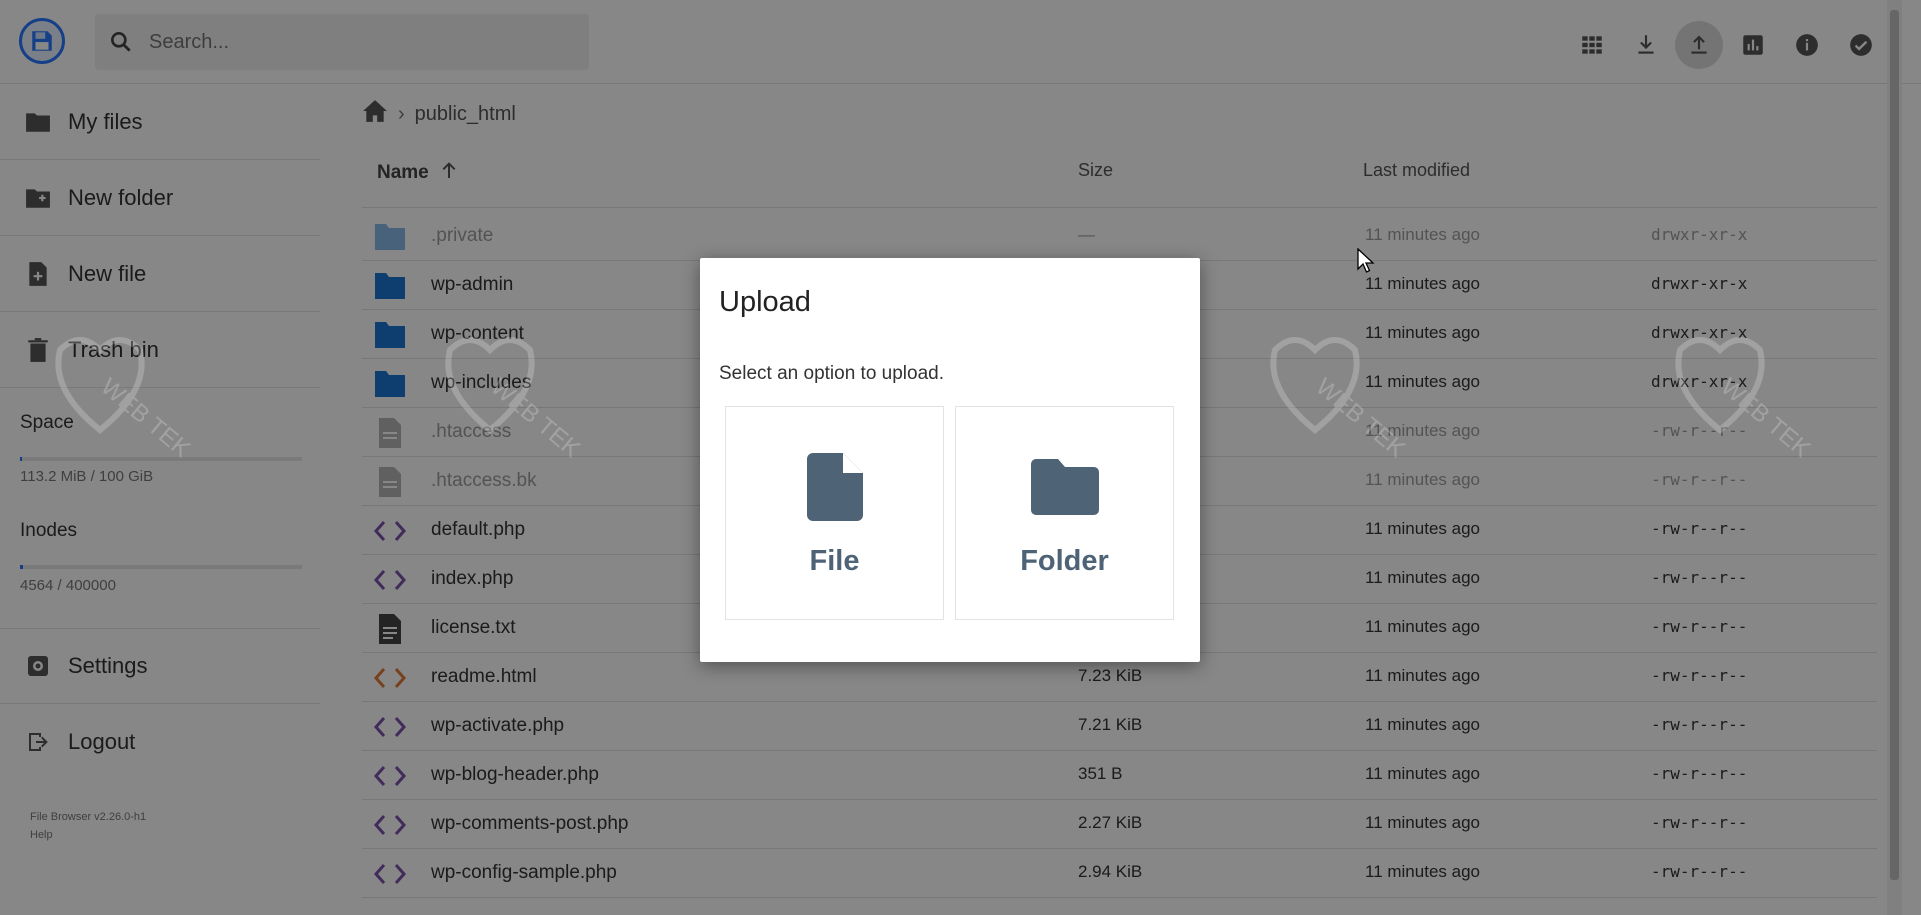 The image size is (1921, 915). I want to click on folder-icon, so click(1064, 487).